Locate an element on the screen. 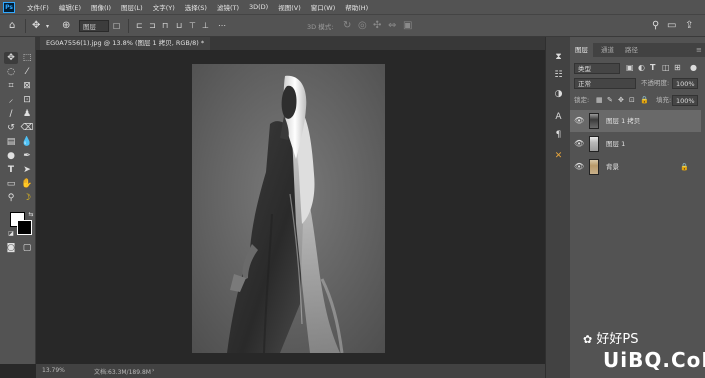  3d-slide-icon: ⇔ is located at coordinates (392, 26).